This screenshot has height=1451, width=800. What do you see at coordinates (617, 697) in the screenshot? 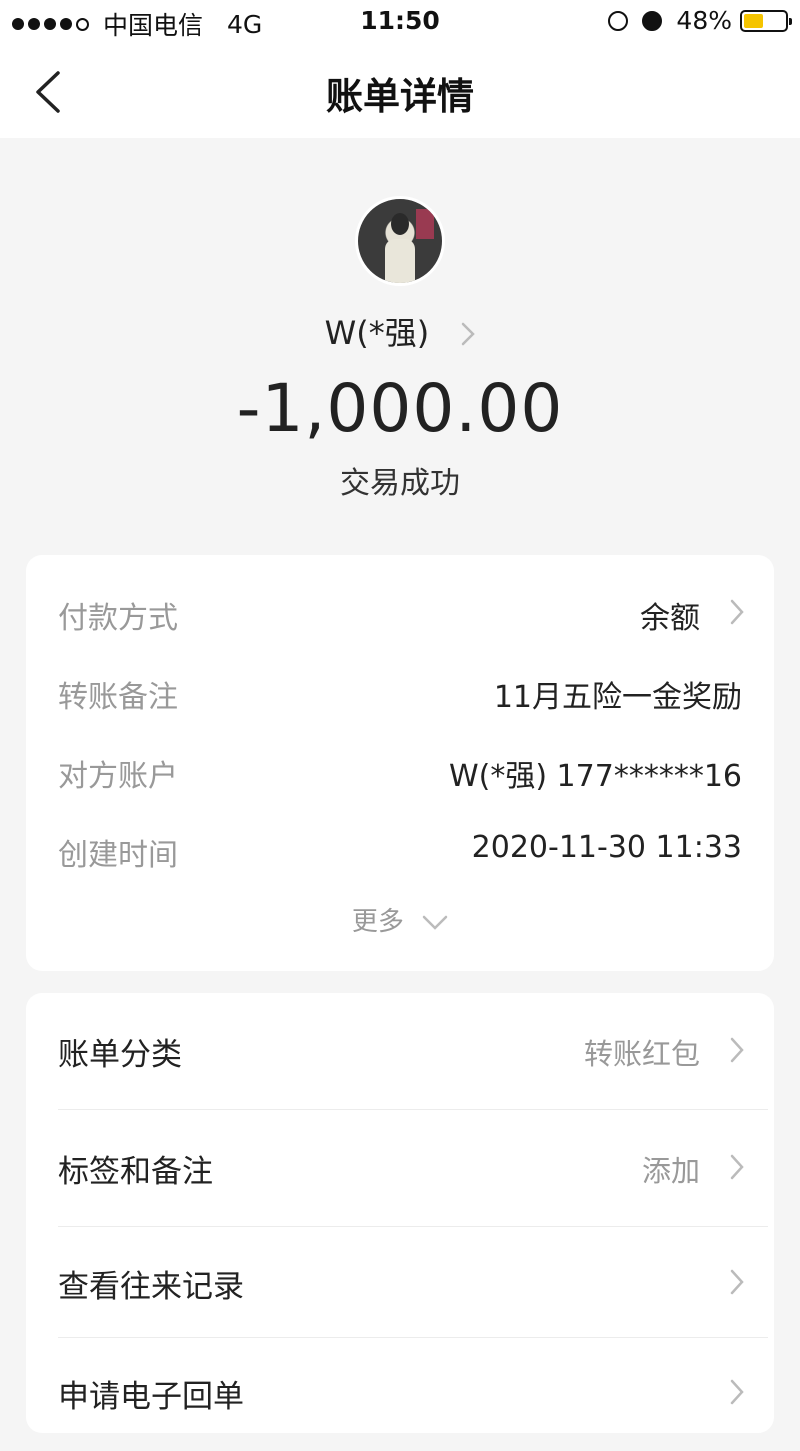
I see `detail-value: 11月五险一金奖励` at bounding box center [617, 697].